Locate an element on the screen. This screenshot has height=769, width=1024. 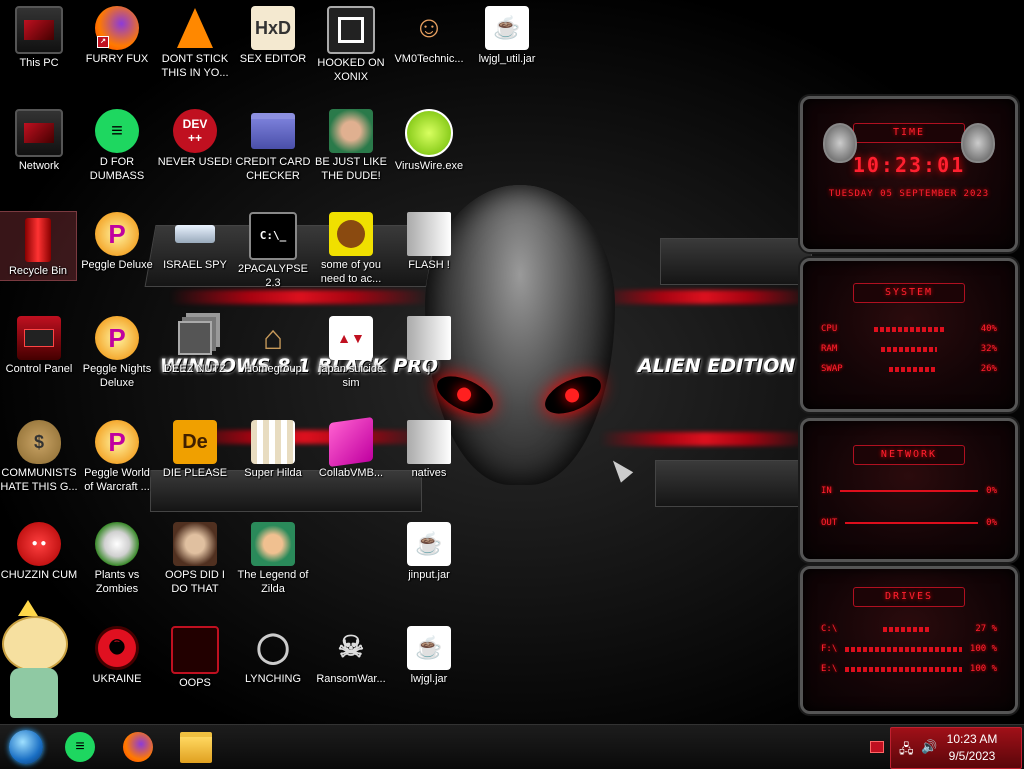
desktop-icon-oops: OOPS is located at coordinates (195, 655).